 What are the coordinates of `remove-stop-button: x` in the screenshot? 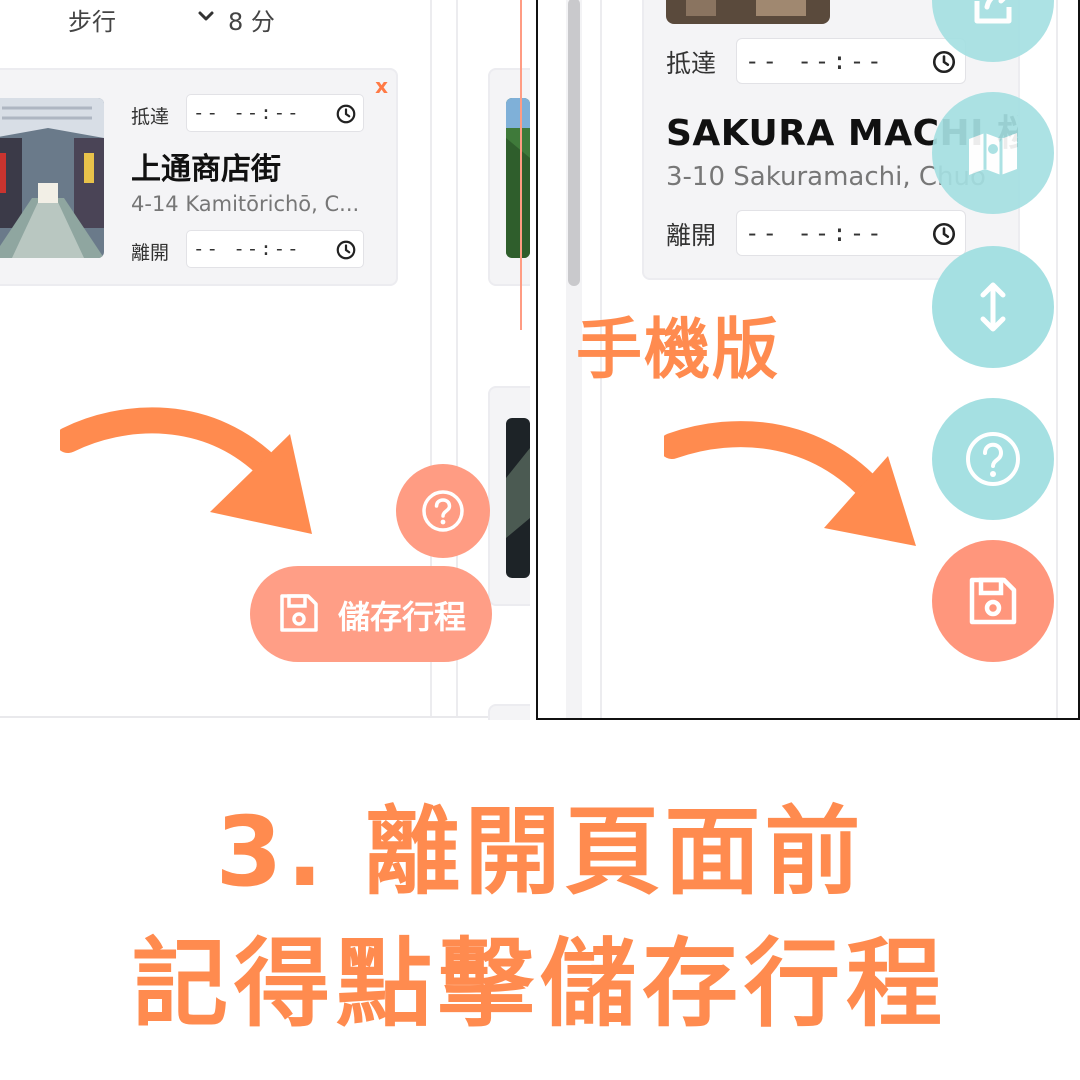 It's located at (381, 86).